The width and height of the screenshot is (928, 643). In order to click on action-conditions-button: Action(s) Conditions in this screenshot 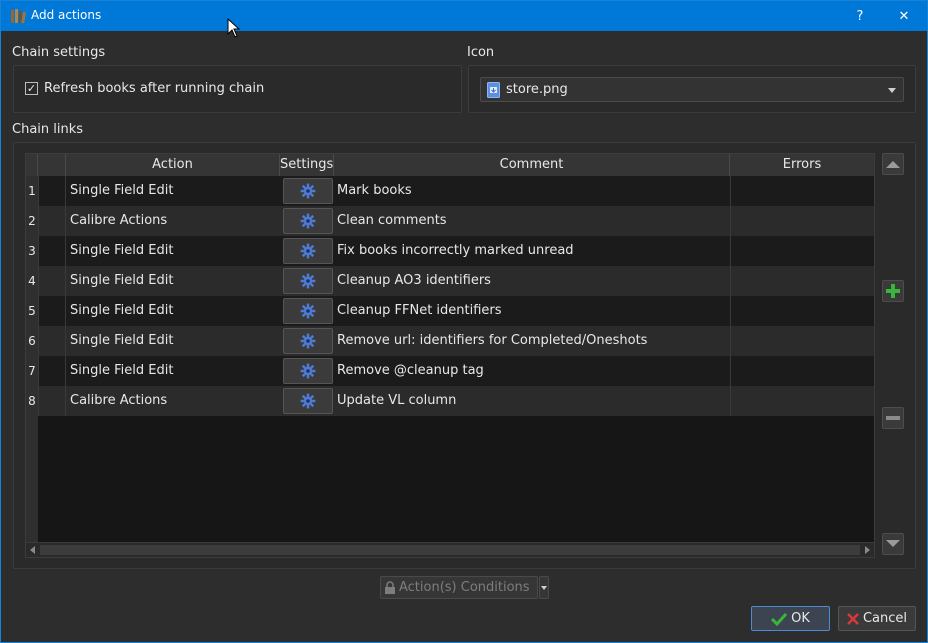, I will do `click(459, 587)`.